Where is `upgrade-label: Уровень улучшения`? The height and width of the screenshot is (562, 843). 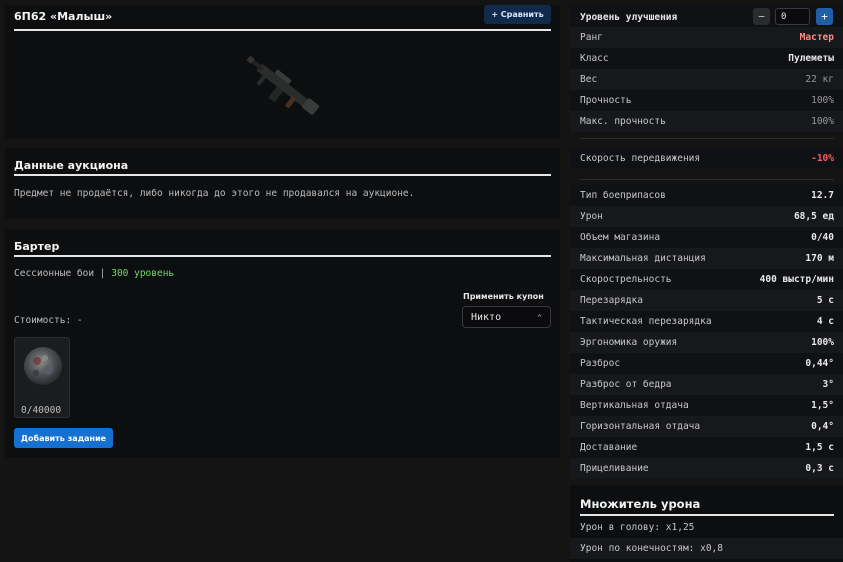
upgrade-label: Уровень улучшения is located at coordinates (629, 17).